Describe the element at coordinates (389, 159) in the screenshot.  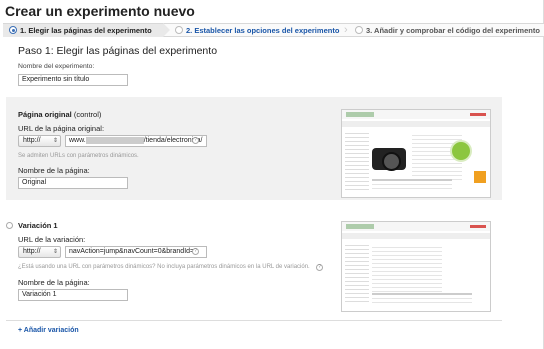
I see `camera-image` at that location.